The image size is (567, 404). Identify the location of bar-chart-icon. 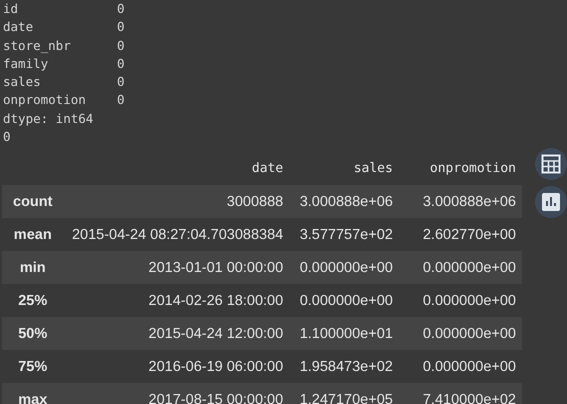
(551, 202).